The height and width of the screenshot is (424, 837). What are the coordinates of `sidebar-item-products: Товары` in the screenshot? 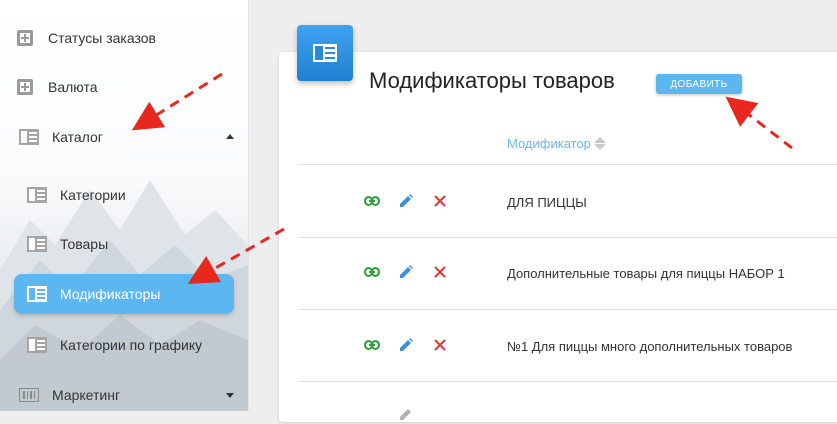 It's located at (124, 244).